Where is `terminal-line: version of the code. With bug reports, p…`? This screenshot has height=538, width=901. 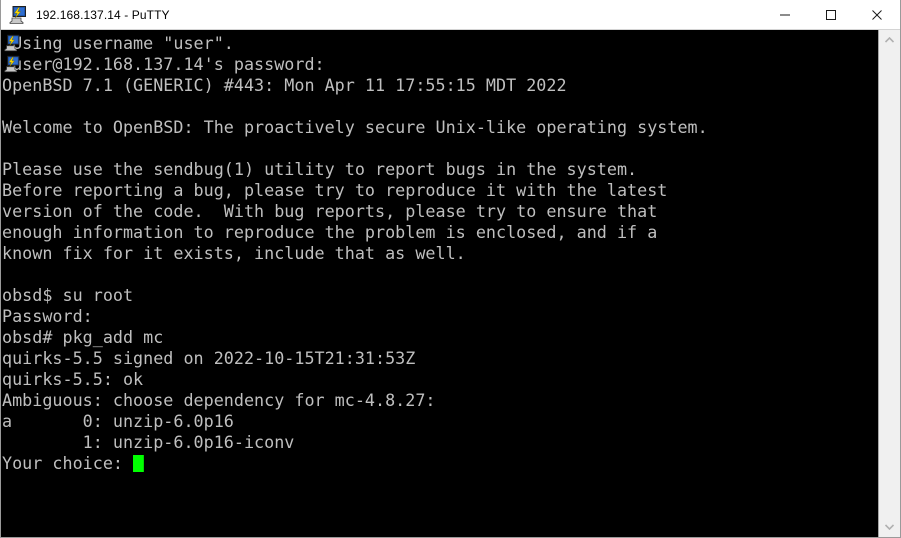
terminal-line: version of the code. With bug reports, p… is located at coordinates (330, 212).